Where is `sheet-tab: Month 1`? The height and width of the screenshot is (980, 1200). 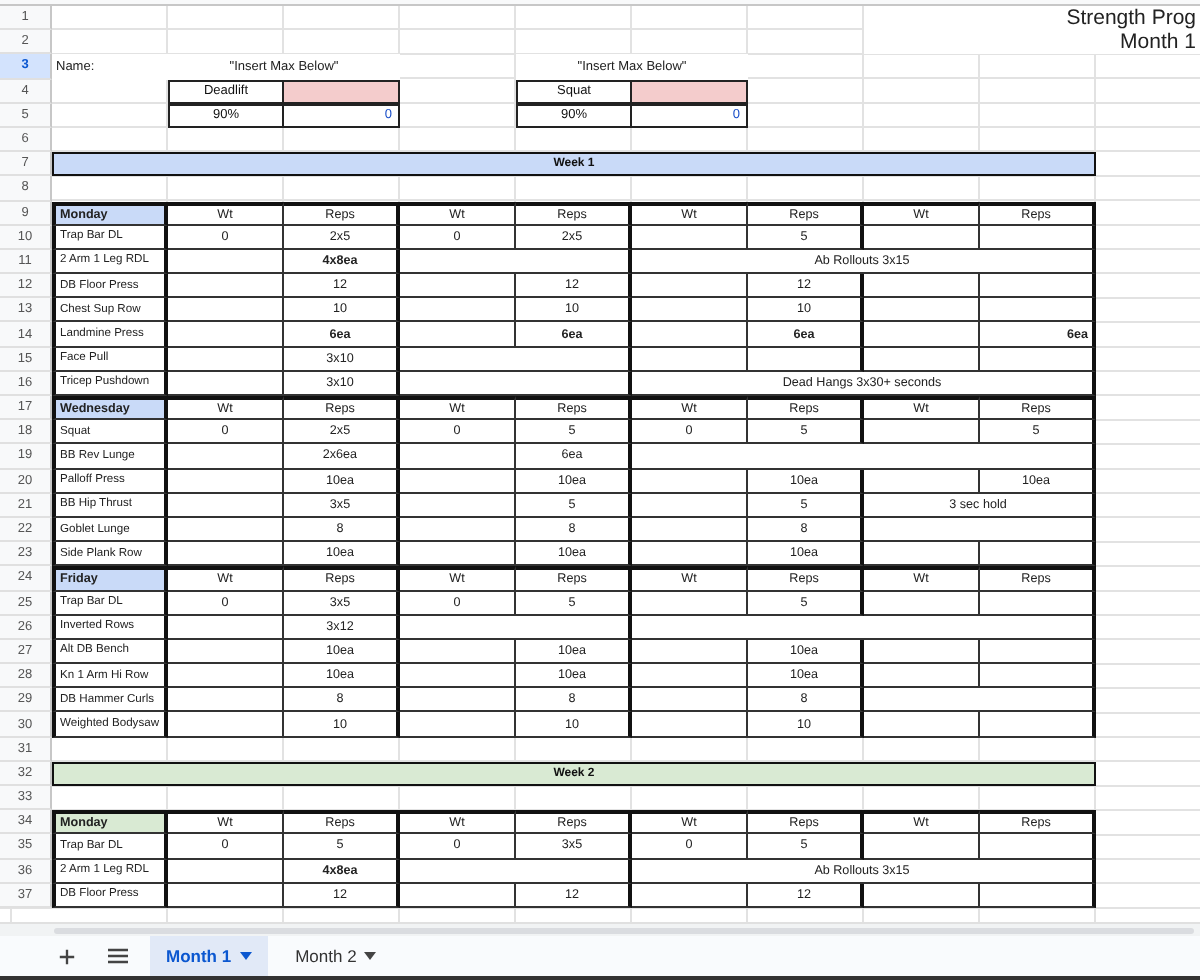 sheet-tab: Month 1 is located at coordinates (209, 956).